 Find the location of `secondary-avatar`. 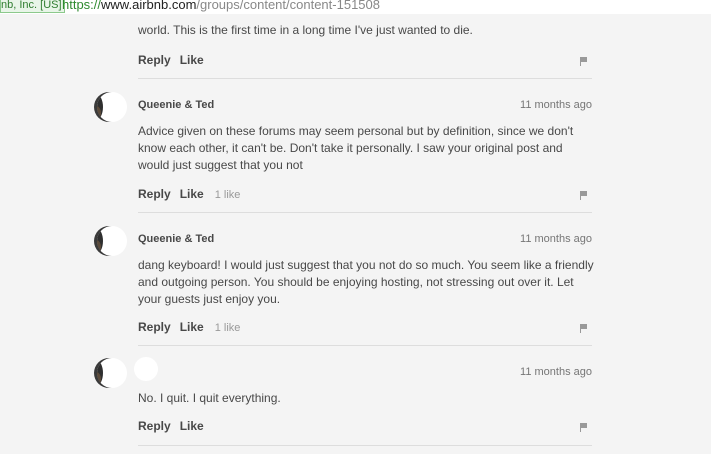

secondary-avatar is located at coordinates (146, 369).